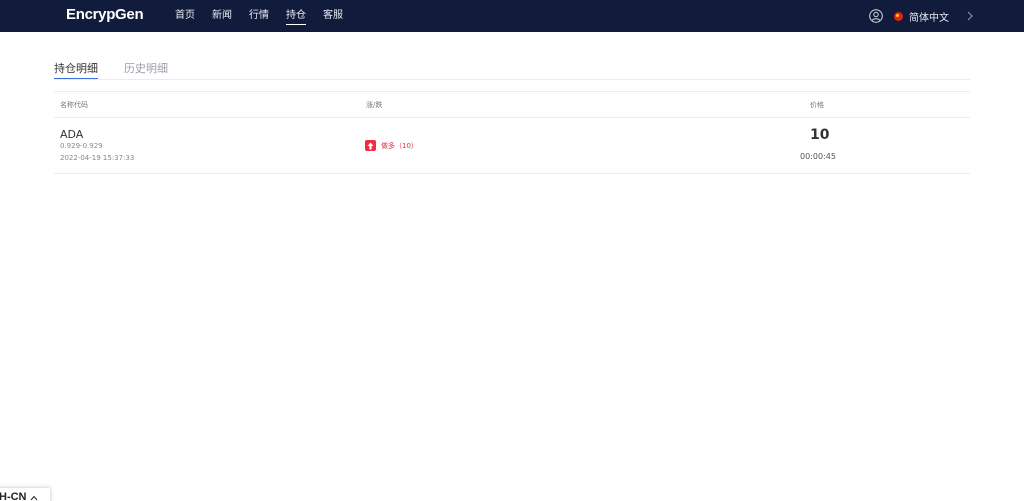  I want to click on language-code: H-CN, so click(13, 496).